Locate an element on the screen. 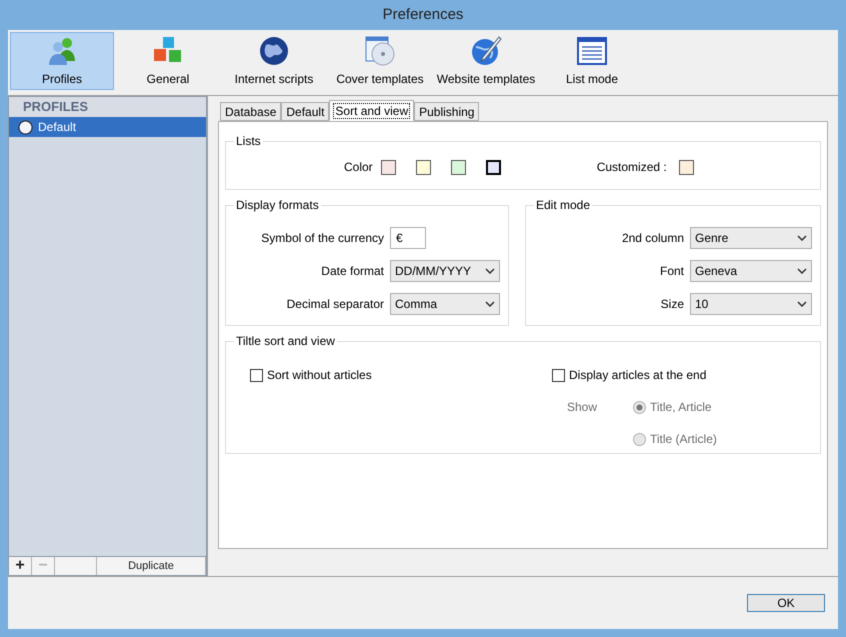 The height and width of the screenshot is (637, 846). show-label: Show is located at coordinates (582, 407).